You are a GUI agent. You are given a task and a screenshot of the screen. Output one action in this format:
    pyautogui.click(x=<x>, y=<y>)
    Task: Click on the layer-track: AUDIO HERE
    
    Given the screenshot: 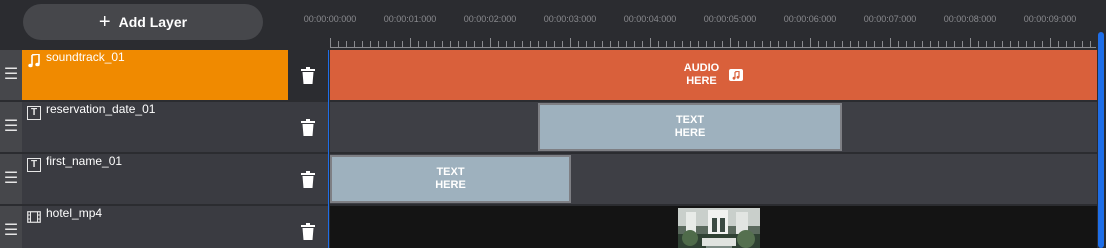 What is the action you would take?
    pyautogui.click(x=713, y=75)
    